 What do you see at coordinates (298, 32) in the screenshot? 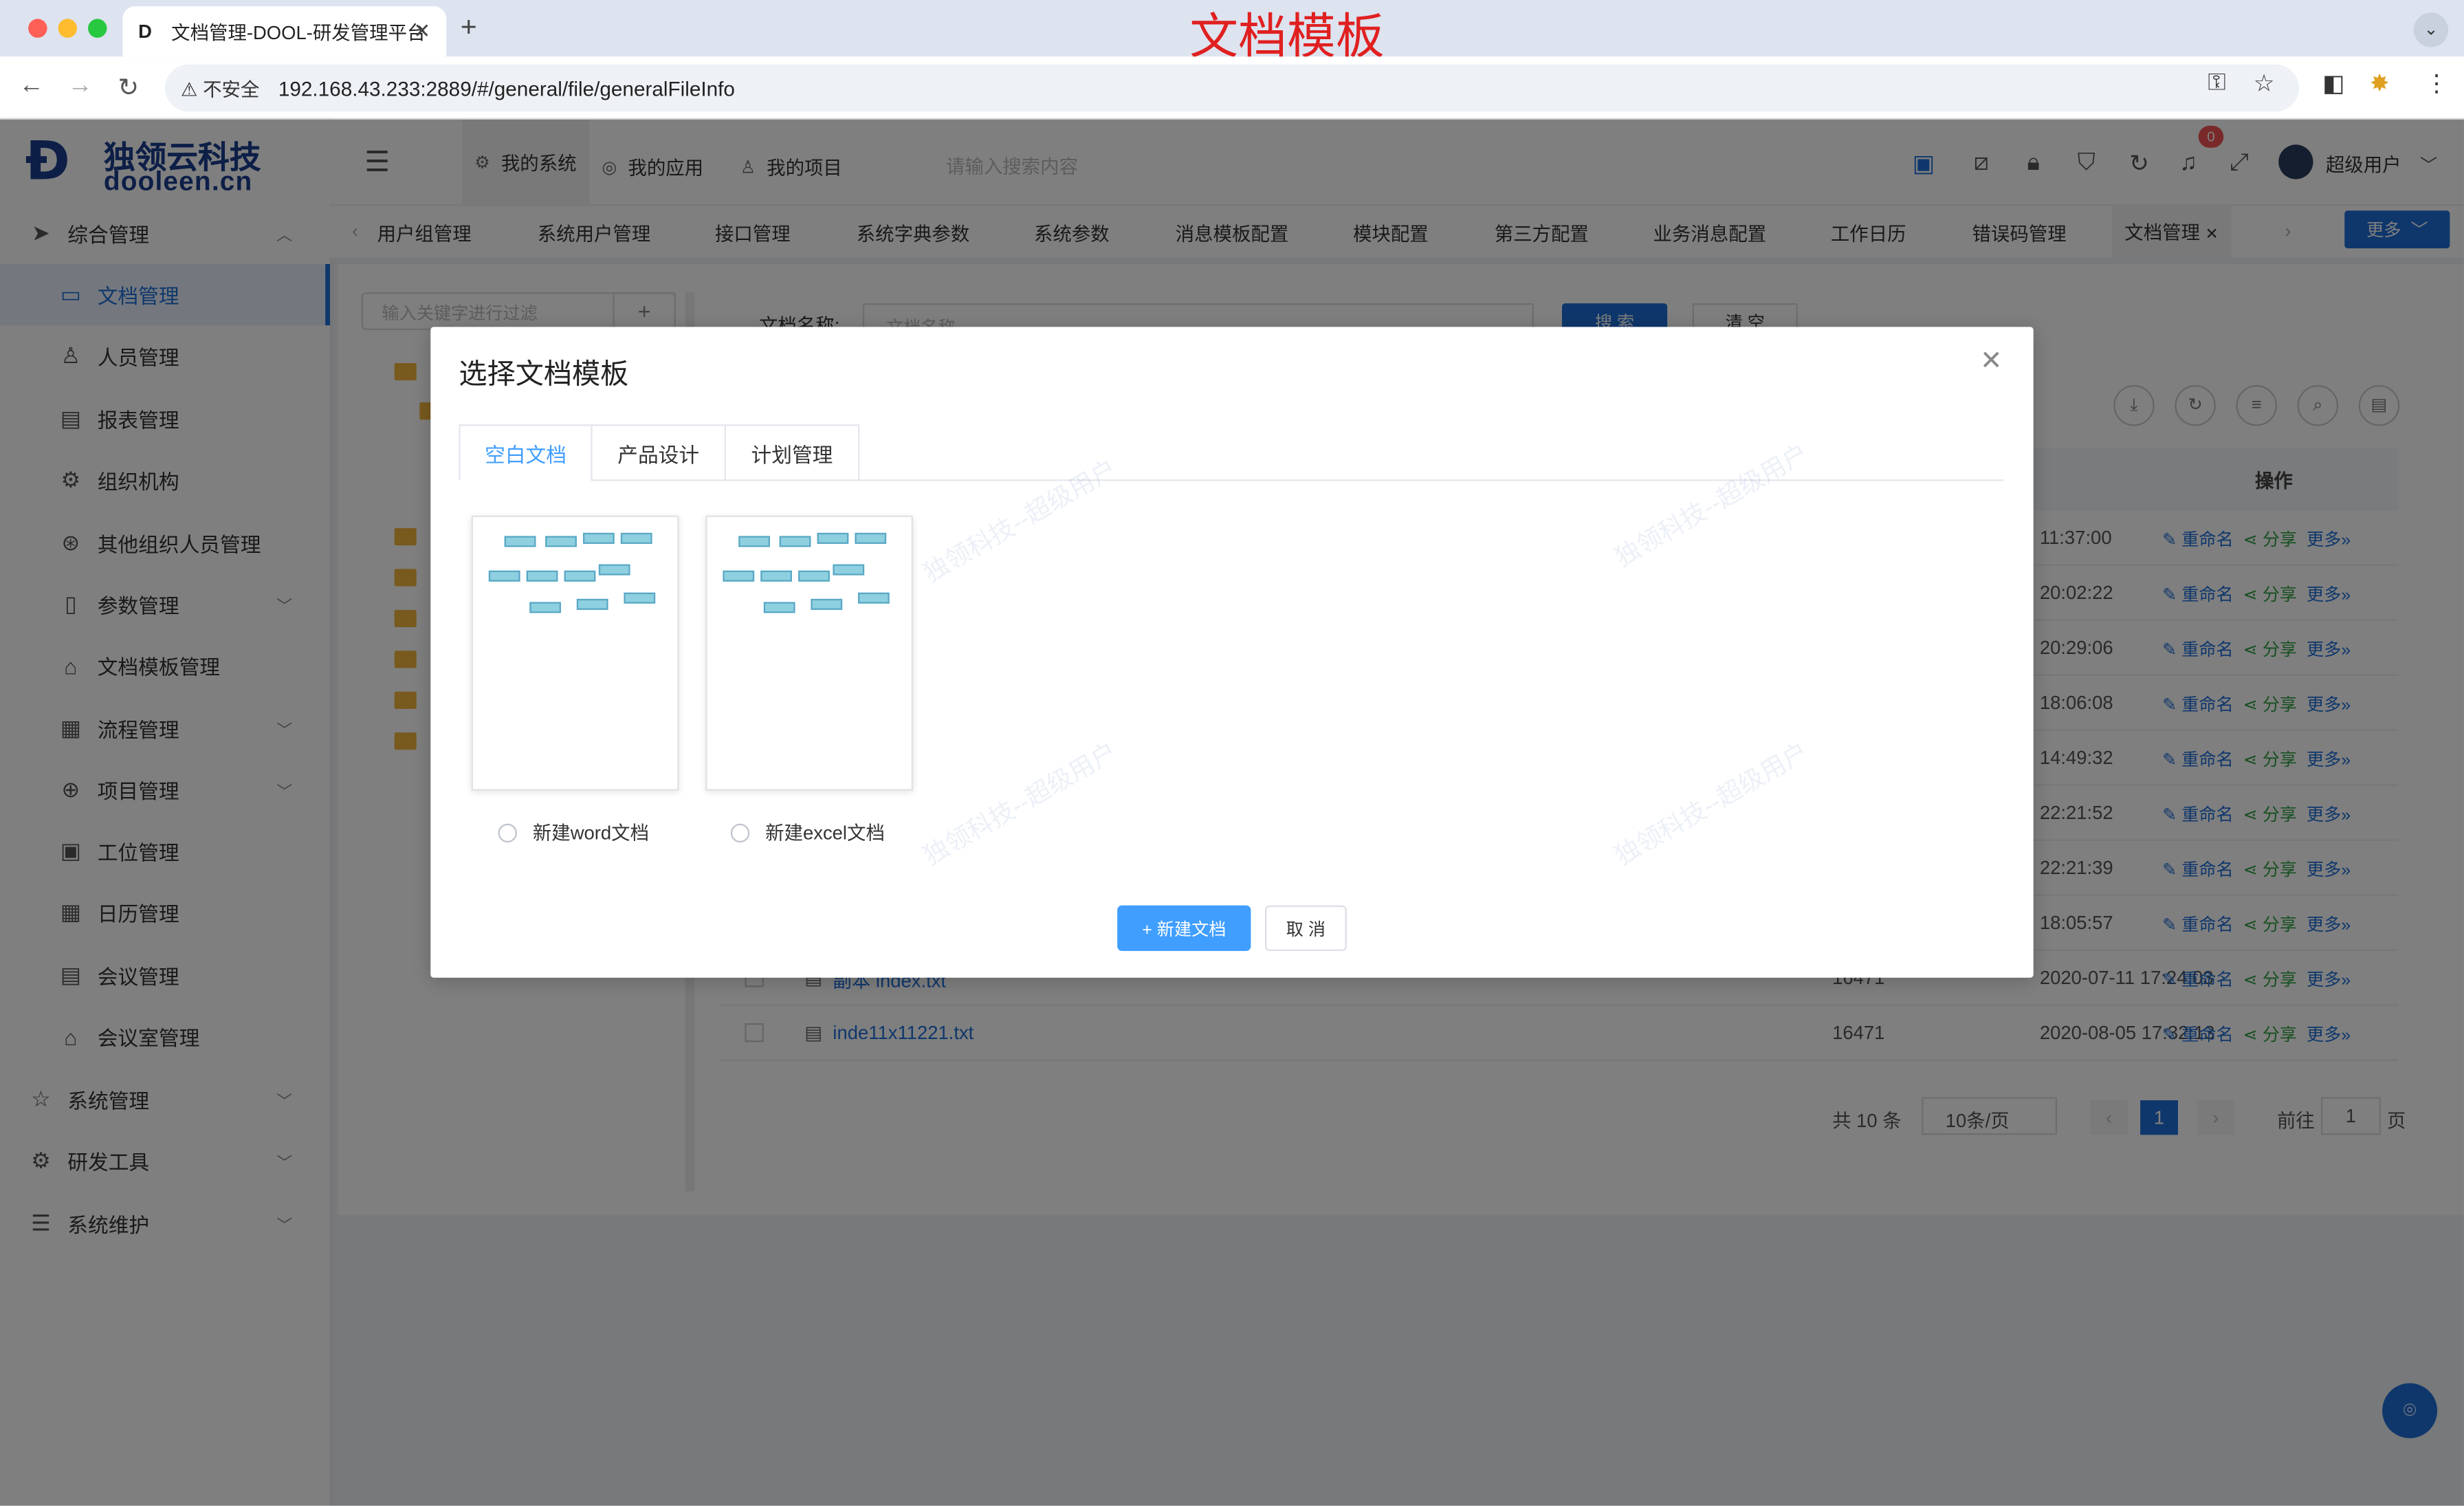
I see `tab-title: 文档管理-DOOL-研发管理平台` at bounding box center [298, 32].